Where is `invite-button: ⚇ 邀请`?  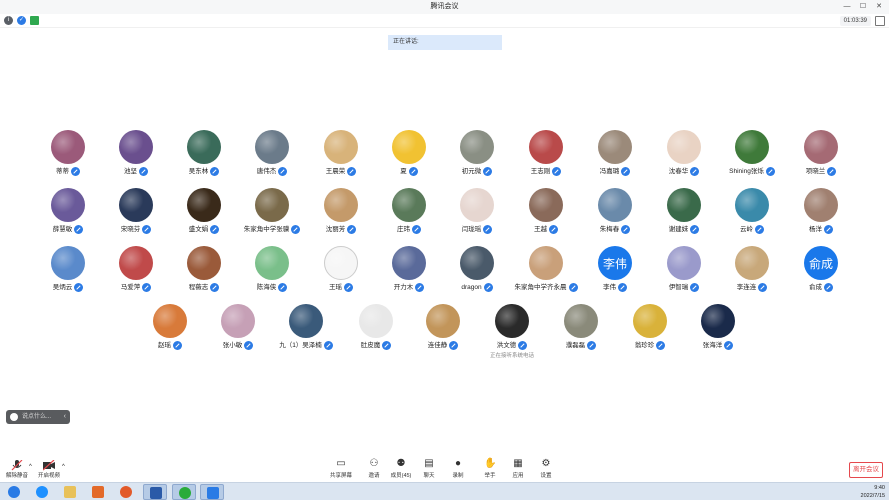
invite-button: ⚇ 邀请 is located at coordinates (374, 470).